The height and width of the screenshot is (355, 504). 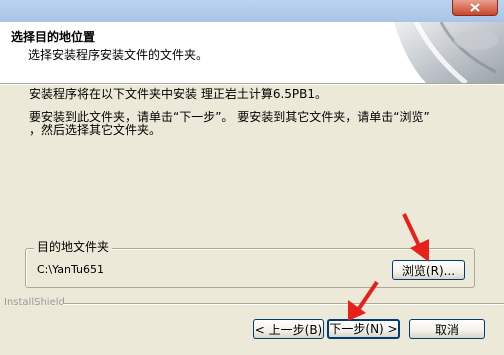 I want to click on footer-divider-highlight, so click(x=283, y=304).